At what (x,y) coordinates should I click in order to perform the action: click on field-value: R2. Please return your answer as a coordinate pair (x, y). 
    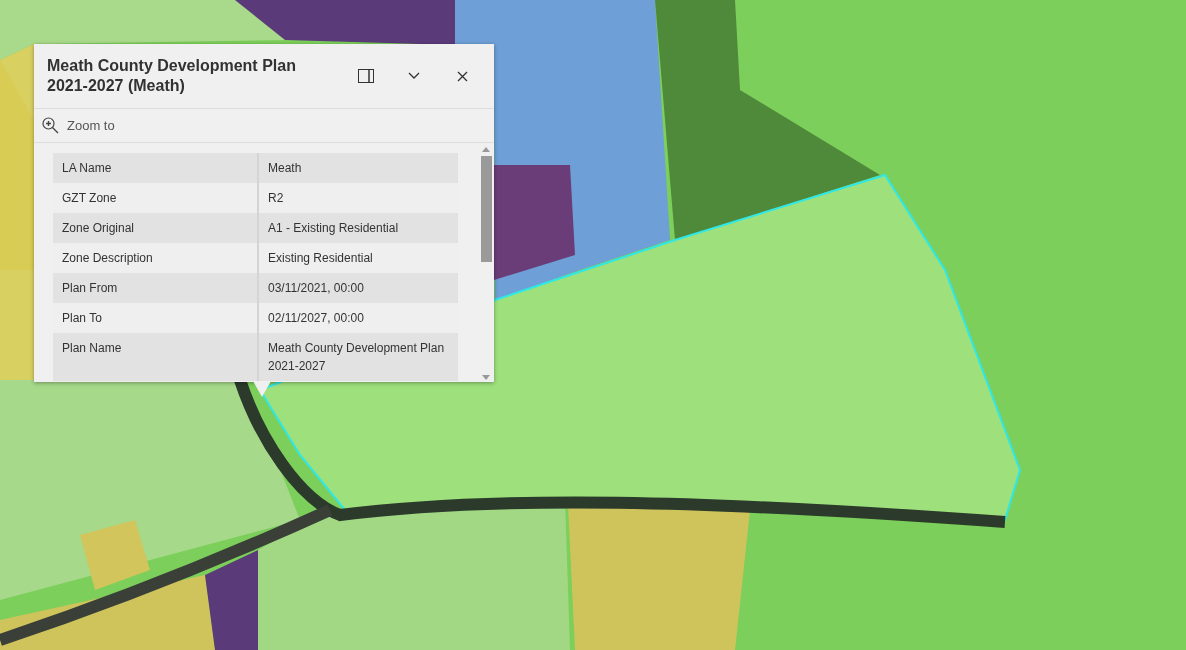
    Looking at the image, I should click on (358, 198).